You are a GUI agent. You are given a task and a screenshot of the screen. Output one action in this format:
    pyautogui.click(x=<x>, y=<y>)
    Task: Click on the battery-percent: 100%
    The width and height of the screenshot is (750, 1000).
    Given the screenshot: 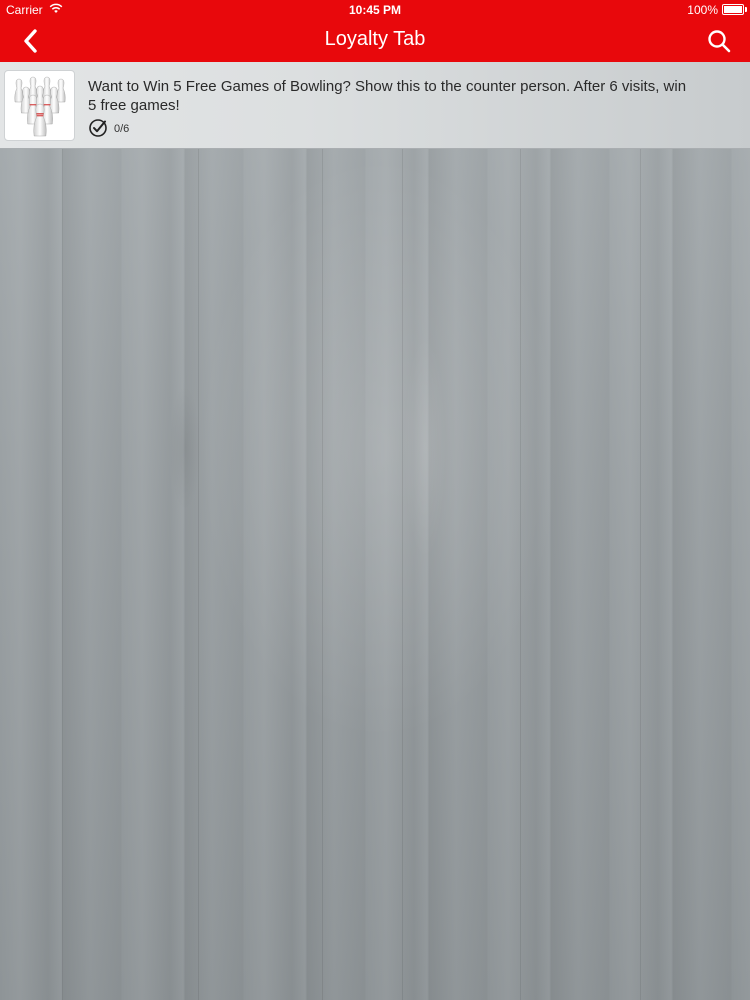 What is the action you would take?
    pyautogui.click(x=702, y=10)
    